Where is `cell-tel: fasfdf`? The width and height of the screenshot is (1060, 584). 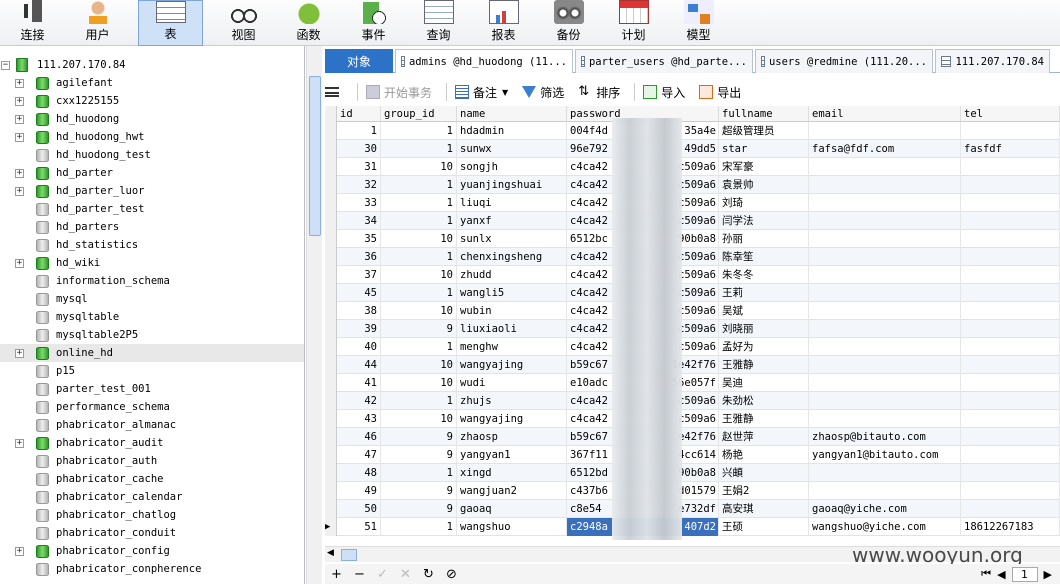
cell-tel: fasfdf is located at coordinates (1010, 149).